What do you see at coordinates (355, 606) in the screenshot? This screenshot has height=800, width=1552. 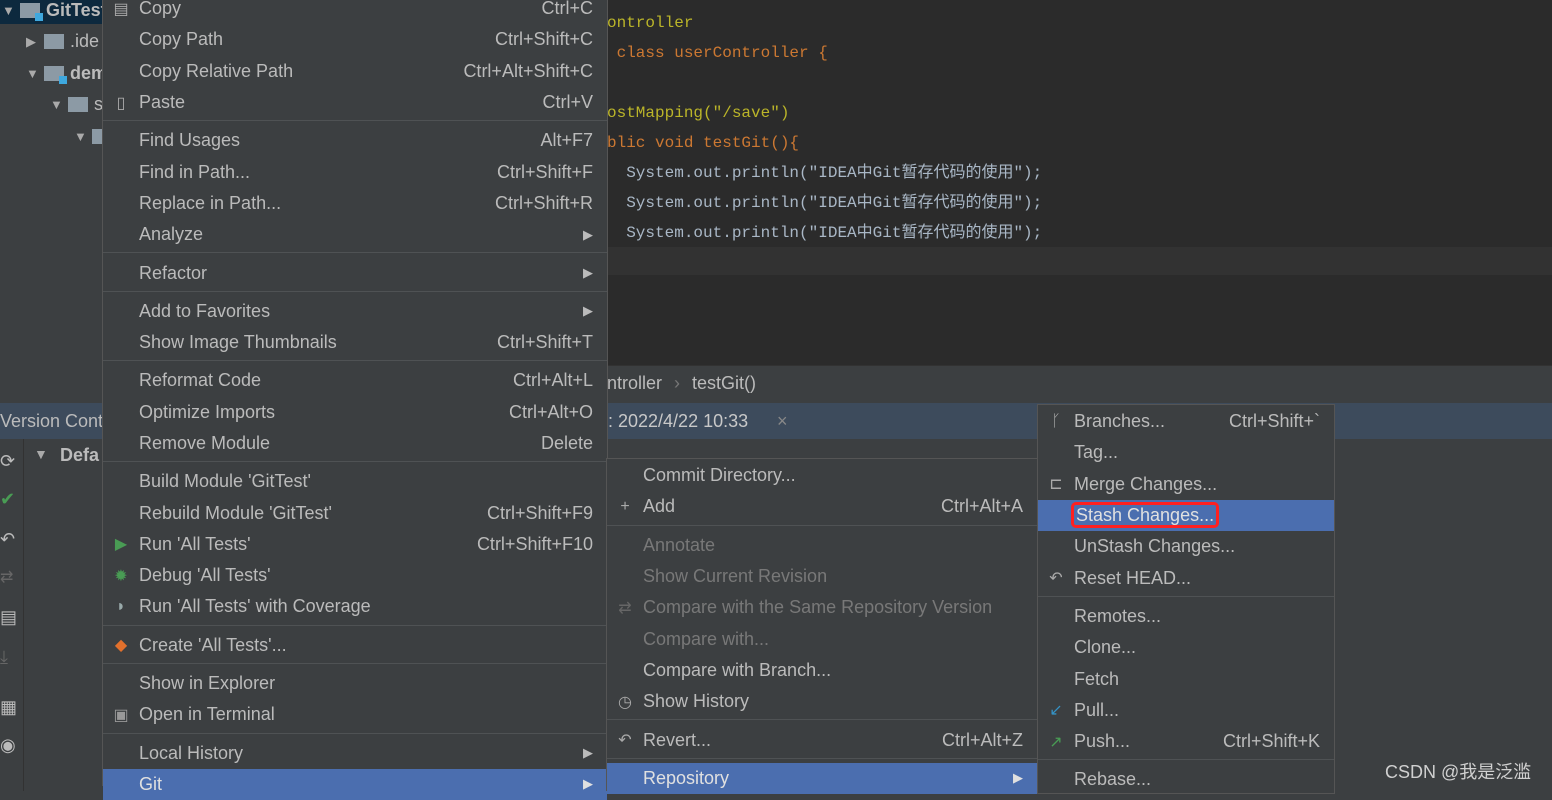 I see `menu-item-run-all-tests-with-coverage: ◗ Run 'All Tests' with Coverage` at bounding box center [355, 606].